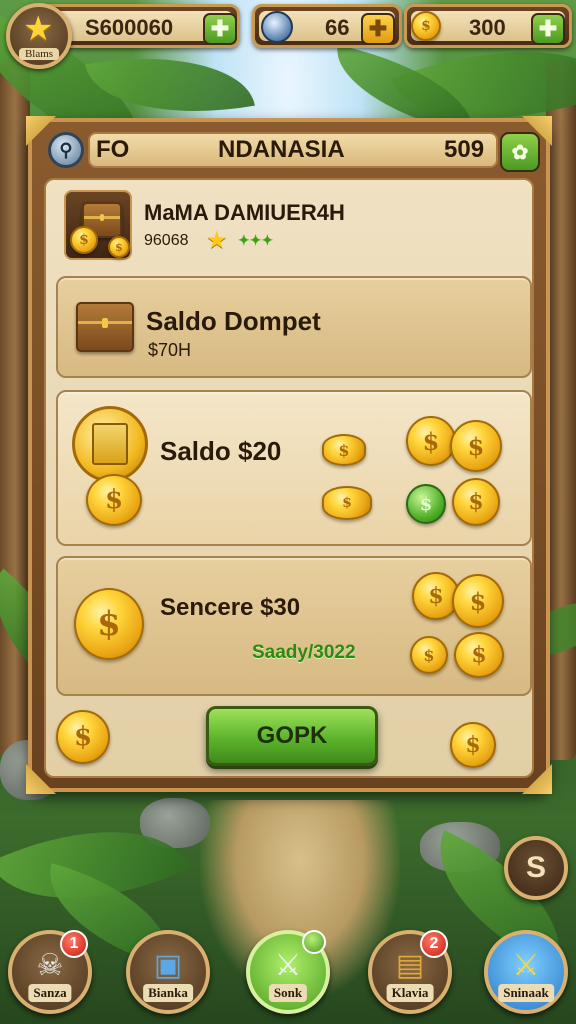 Image resolution: width=576 pixels, height=1024 pixels. I want to click on settings-button: S, so click(536, 868).